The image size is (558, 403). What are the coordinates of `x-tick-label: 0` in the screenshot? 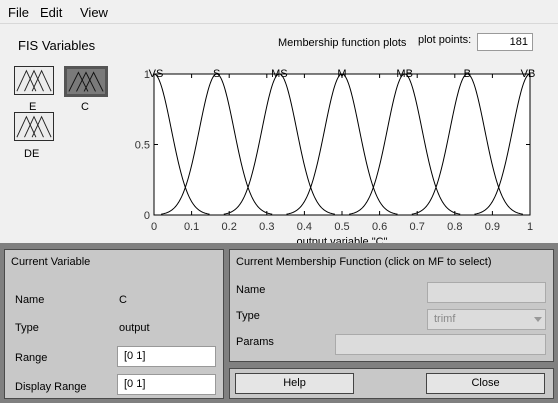 It's located at (154, 227).